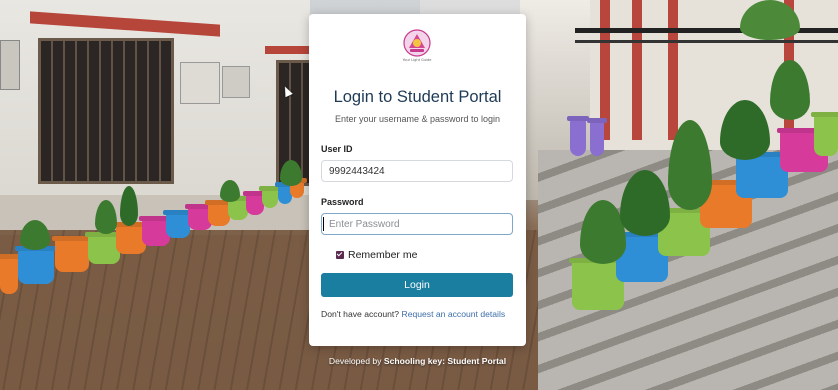 The height and width of the screenshot is (390, 838). Describe the element at coordinates (453, 314) in the screenshot. I see `request-account-link: Request an account details` at that location.